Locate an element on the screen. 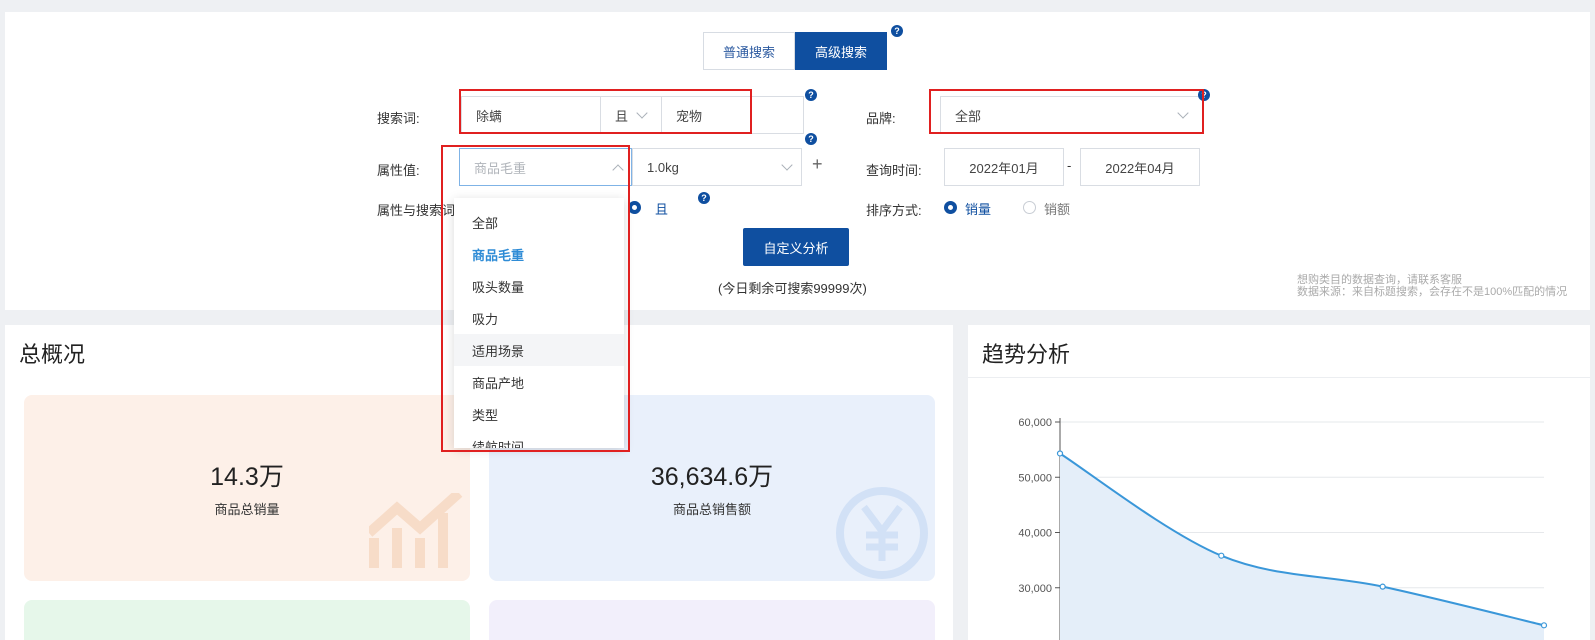  area-fill is located at coordinates (1302, 546).